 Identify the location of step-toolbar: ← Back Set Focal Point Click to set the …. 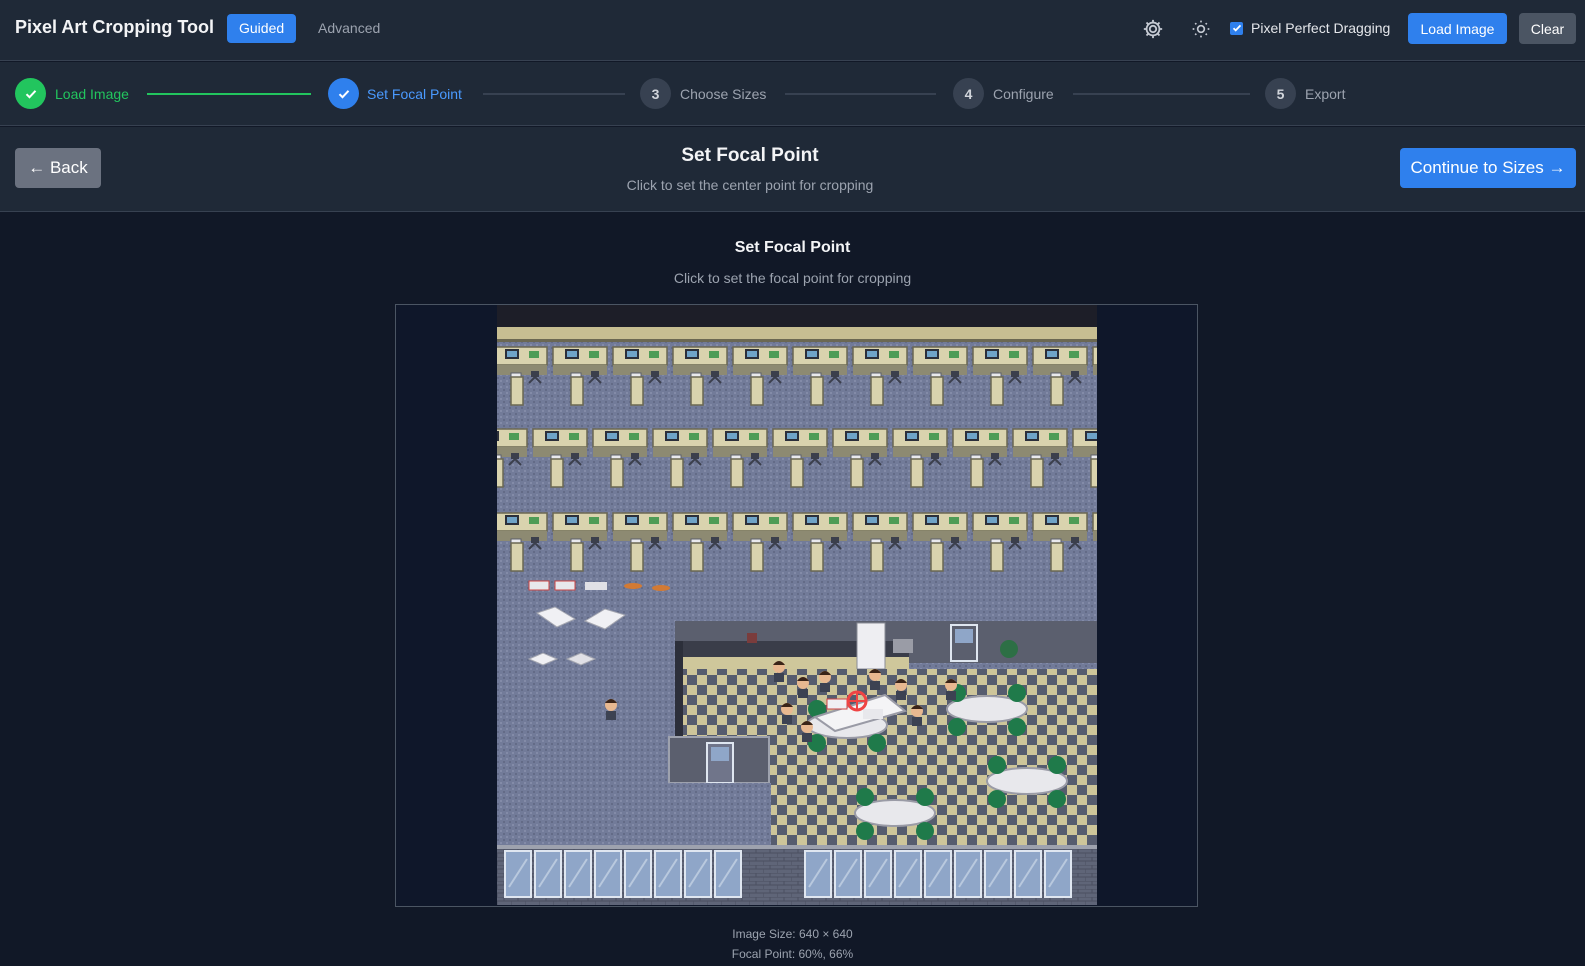
(792, 169).